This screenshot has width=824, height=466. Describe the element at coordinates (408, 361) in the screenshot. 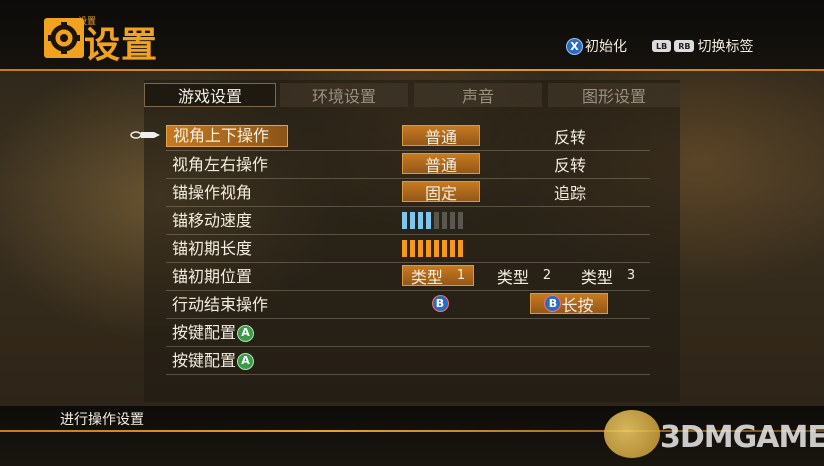

I see `setting-row-keyconfig-2: 按键配置 A` at that location.